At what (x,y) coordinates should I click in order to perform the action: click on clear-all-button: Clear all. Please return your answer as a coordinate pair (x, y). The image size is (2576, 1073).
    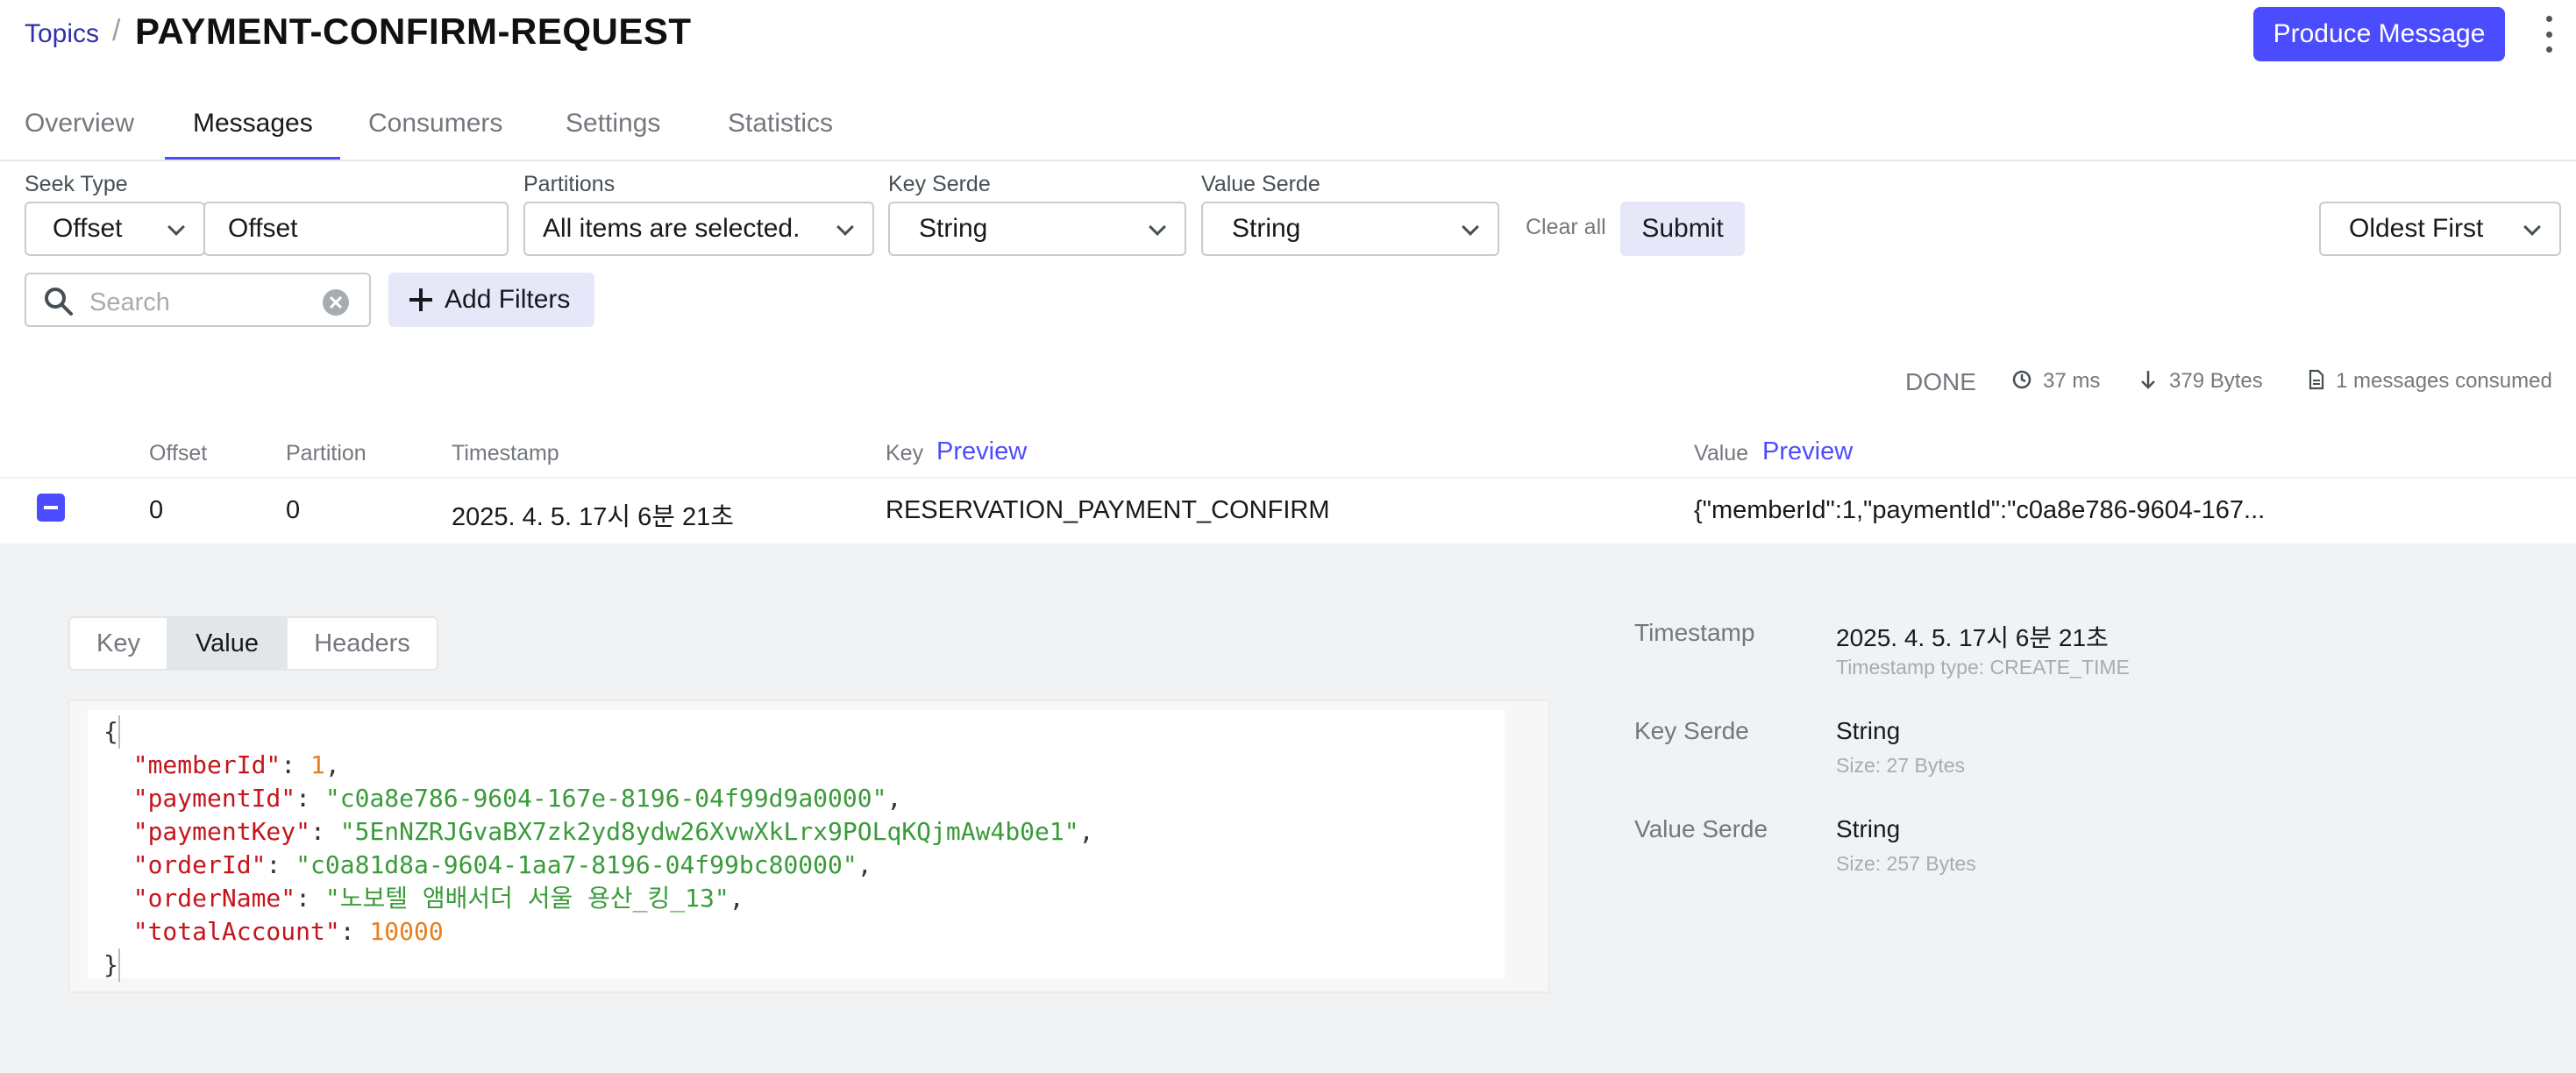
    Looking at the image, I should click on (1566, 227).